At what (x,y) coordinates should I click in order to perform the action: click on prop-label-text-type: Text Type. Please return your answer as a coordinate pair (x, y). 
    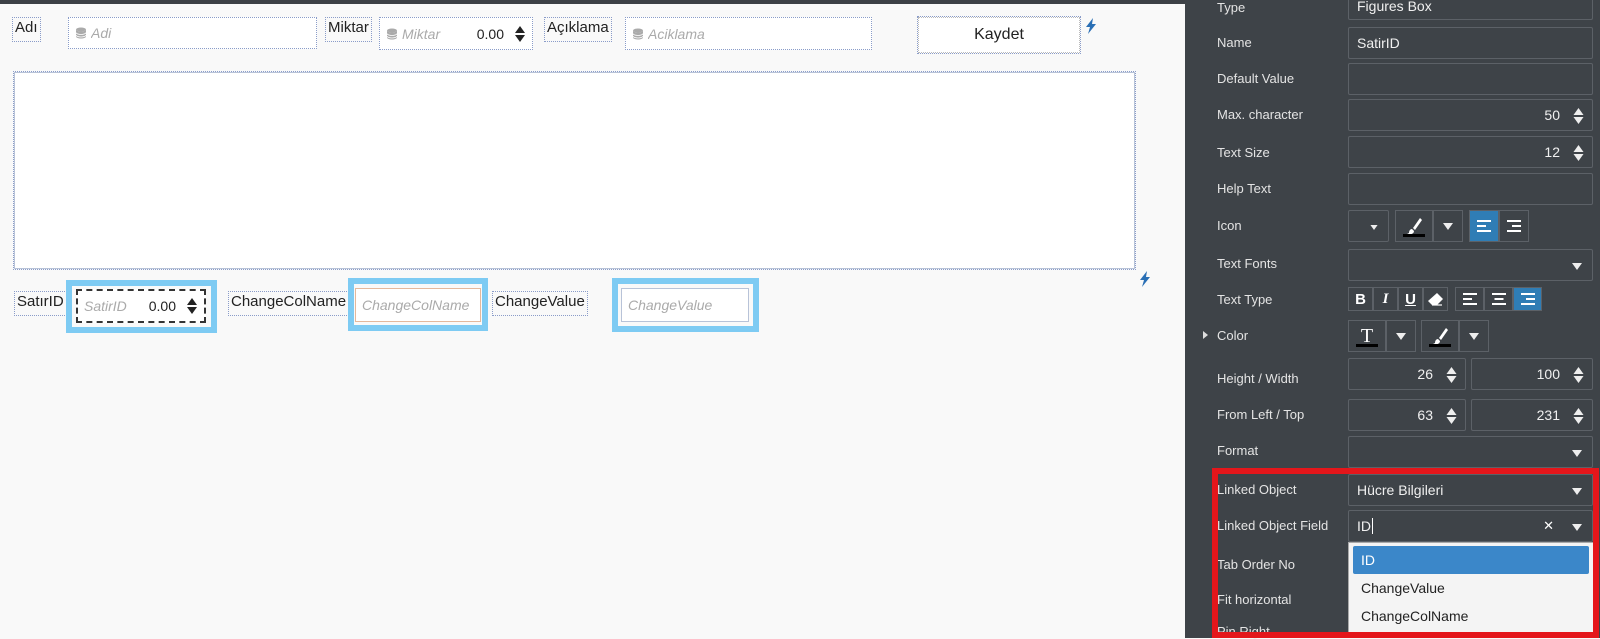
    Looking at the image, I should click on (1245, 299).